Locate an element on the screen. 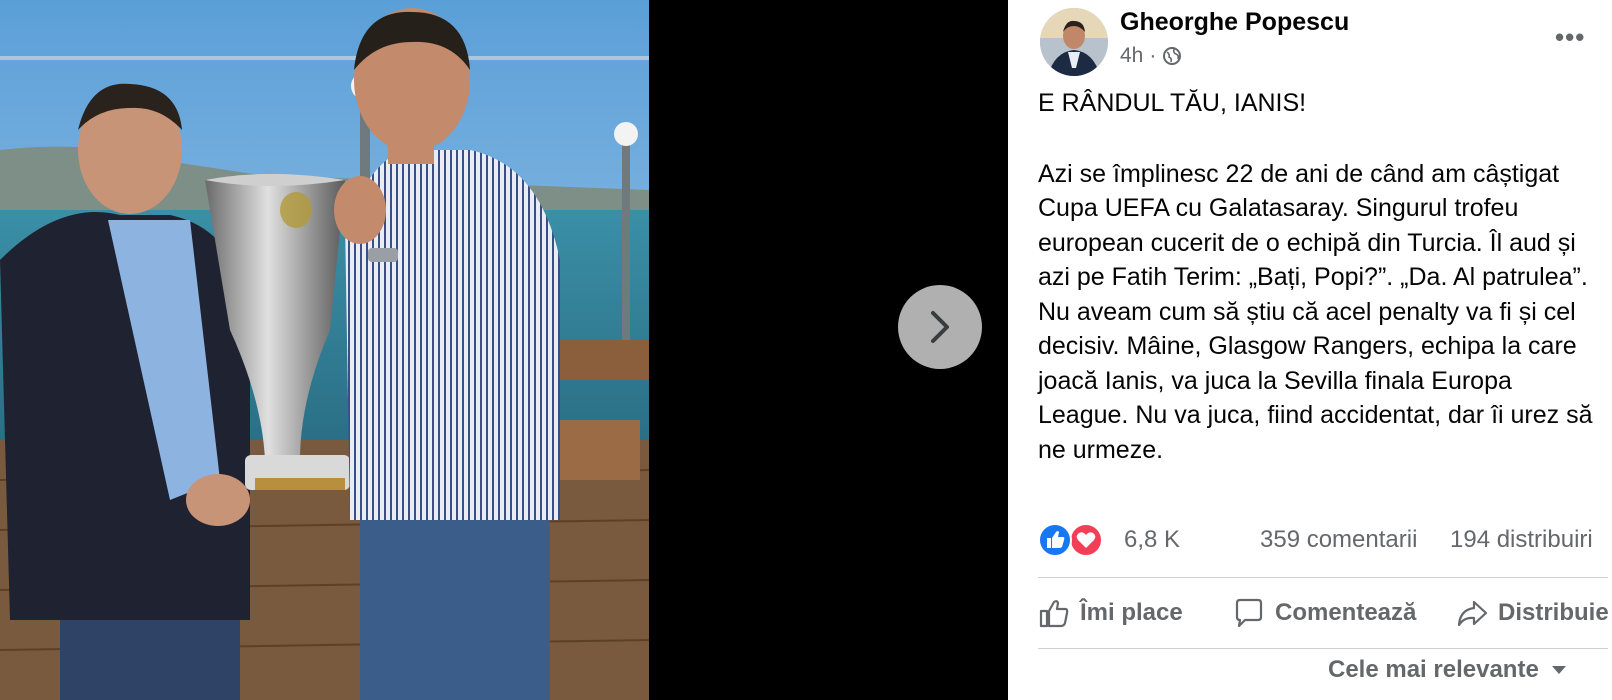  caret-down-icon is located at coordinates (1558, 670).